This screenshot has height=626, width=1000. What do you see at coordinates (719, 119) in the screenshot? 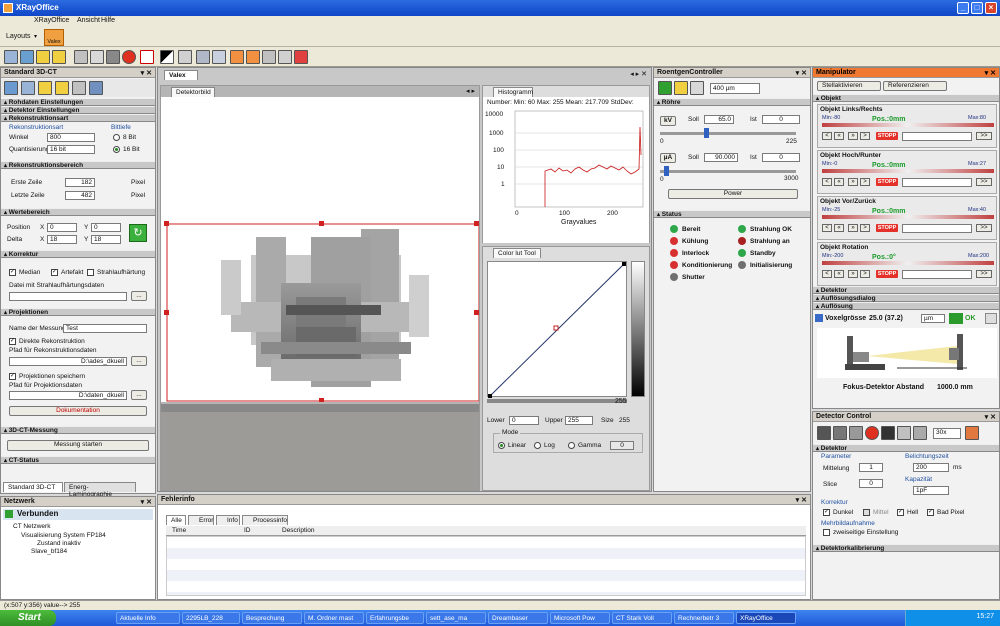
I see `soll-kv-input: 65.0` at bounding box center [719, 119].